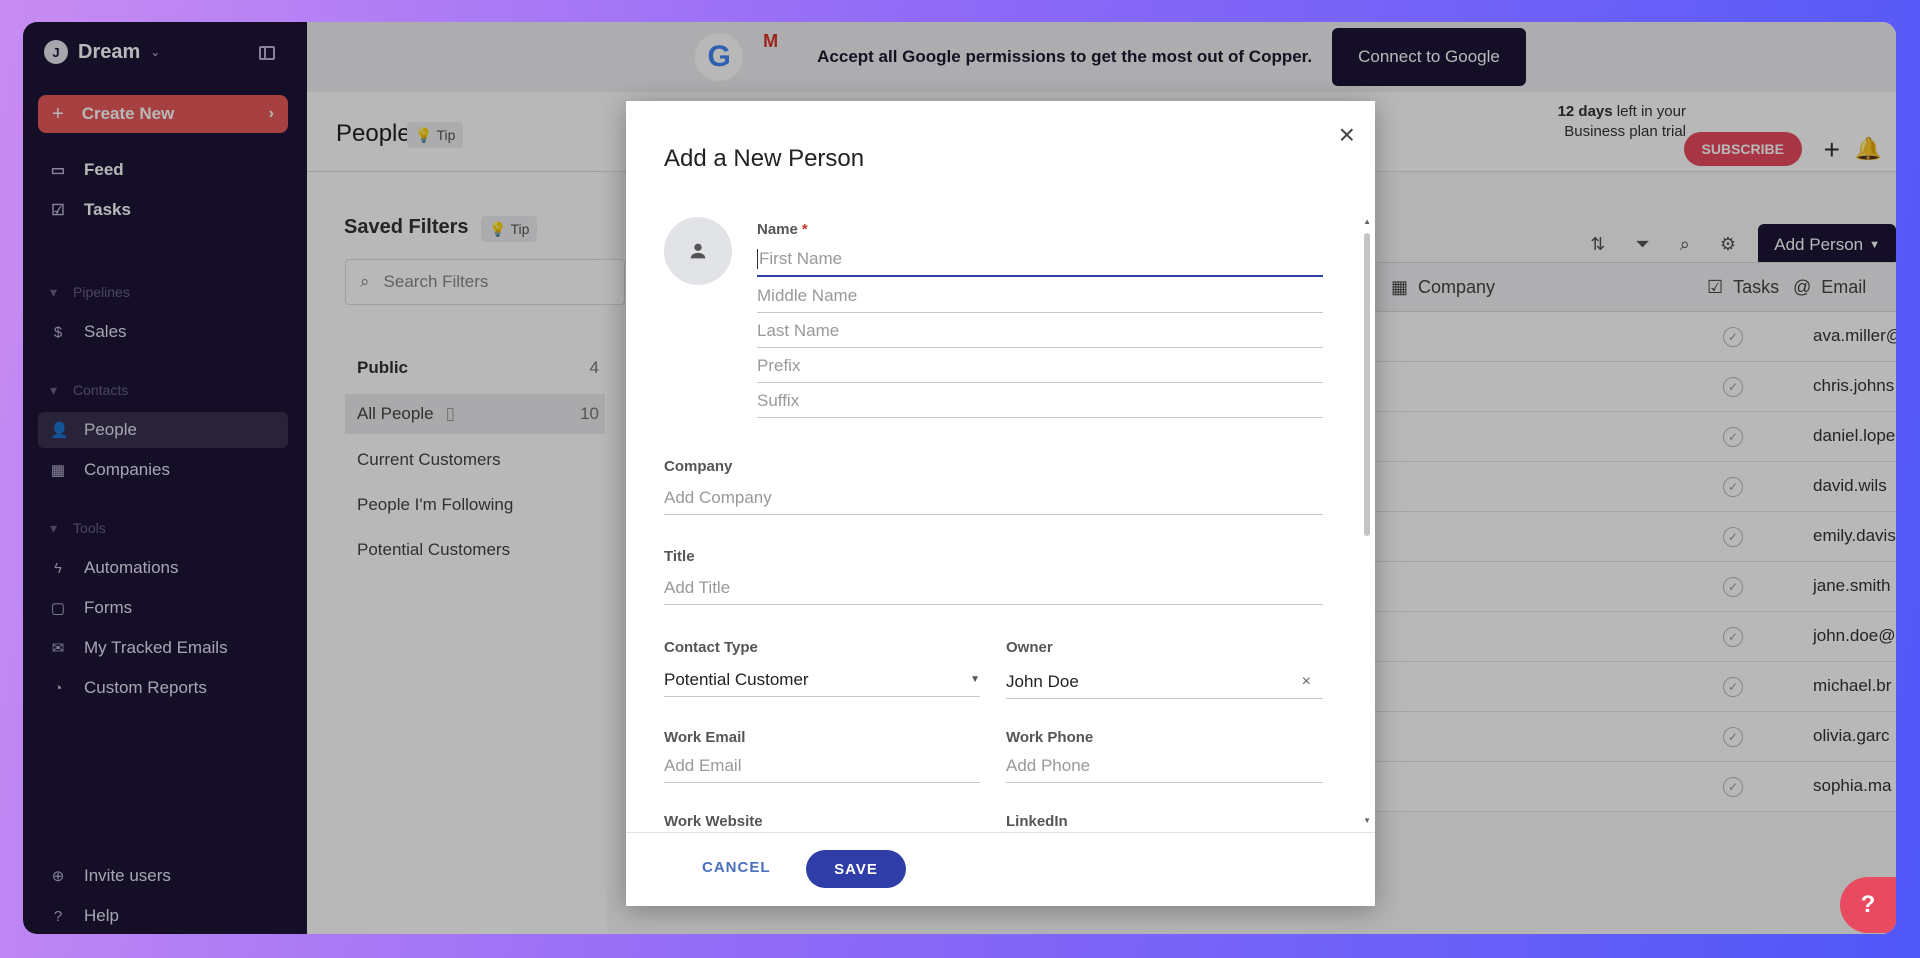  What do you see at coordinates (856, 869) in the screenshot?
I see `save-button: SAVE` at bounding box center [856, 869].